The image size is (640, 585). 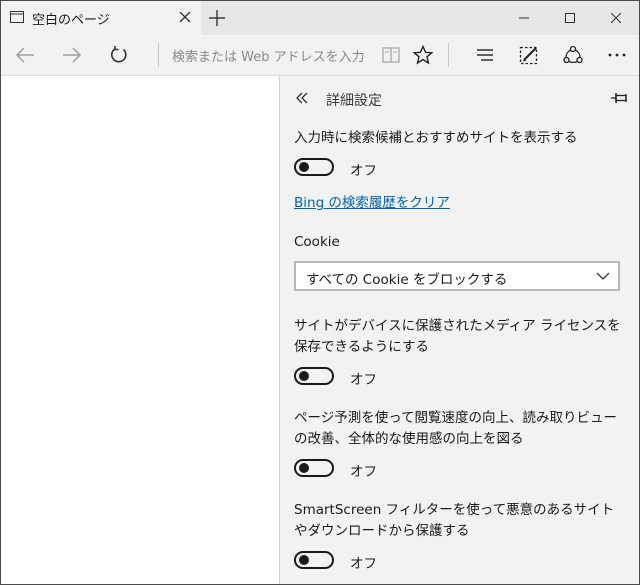 What do you see at coordinates (314, 376) in the screenshot?
I see `toggle-media-licenses` at bounding box center [314, 376].